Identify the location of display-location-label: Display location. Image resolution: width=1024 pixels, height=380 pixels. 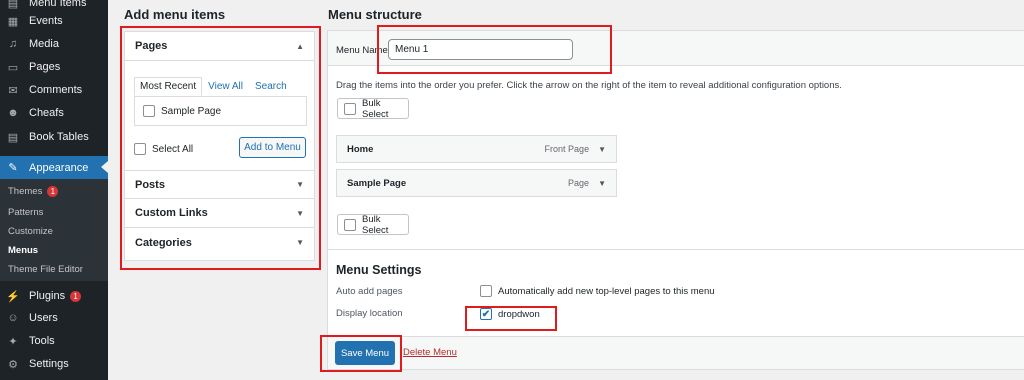
(369, 313).